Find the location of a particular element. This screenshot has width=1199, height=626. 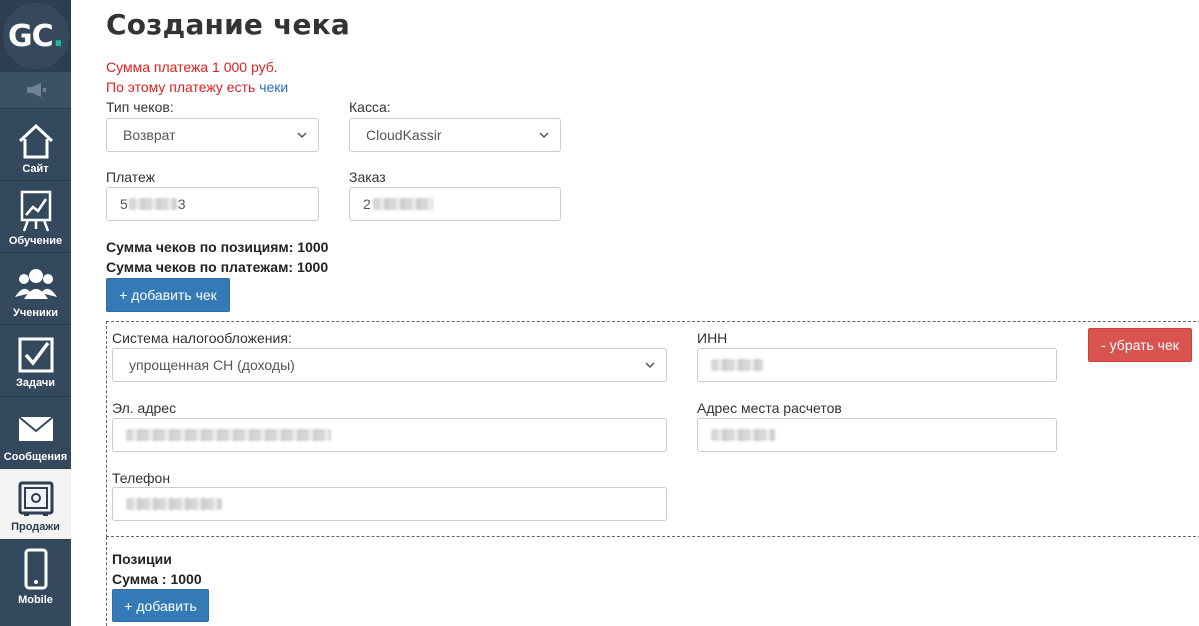

payment-value-end: 3 is located at coordinates (181, 204).